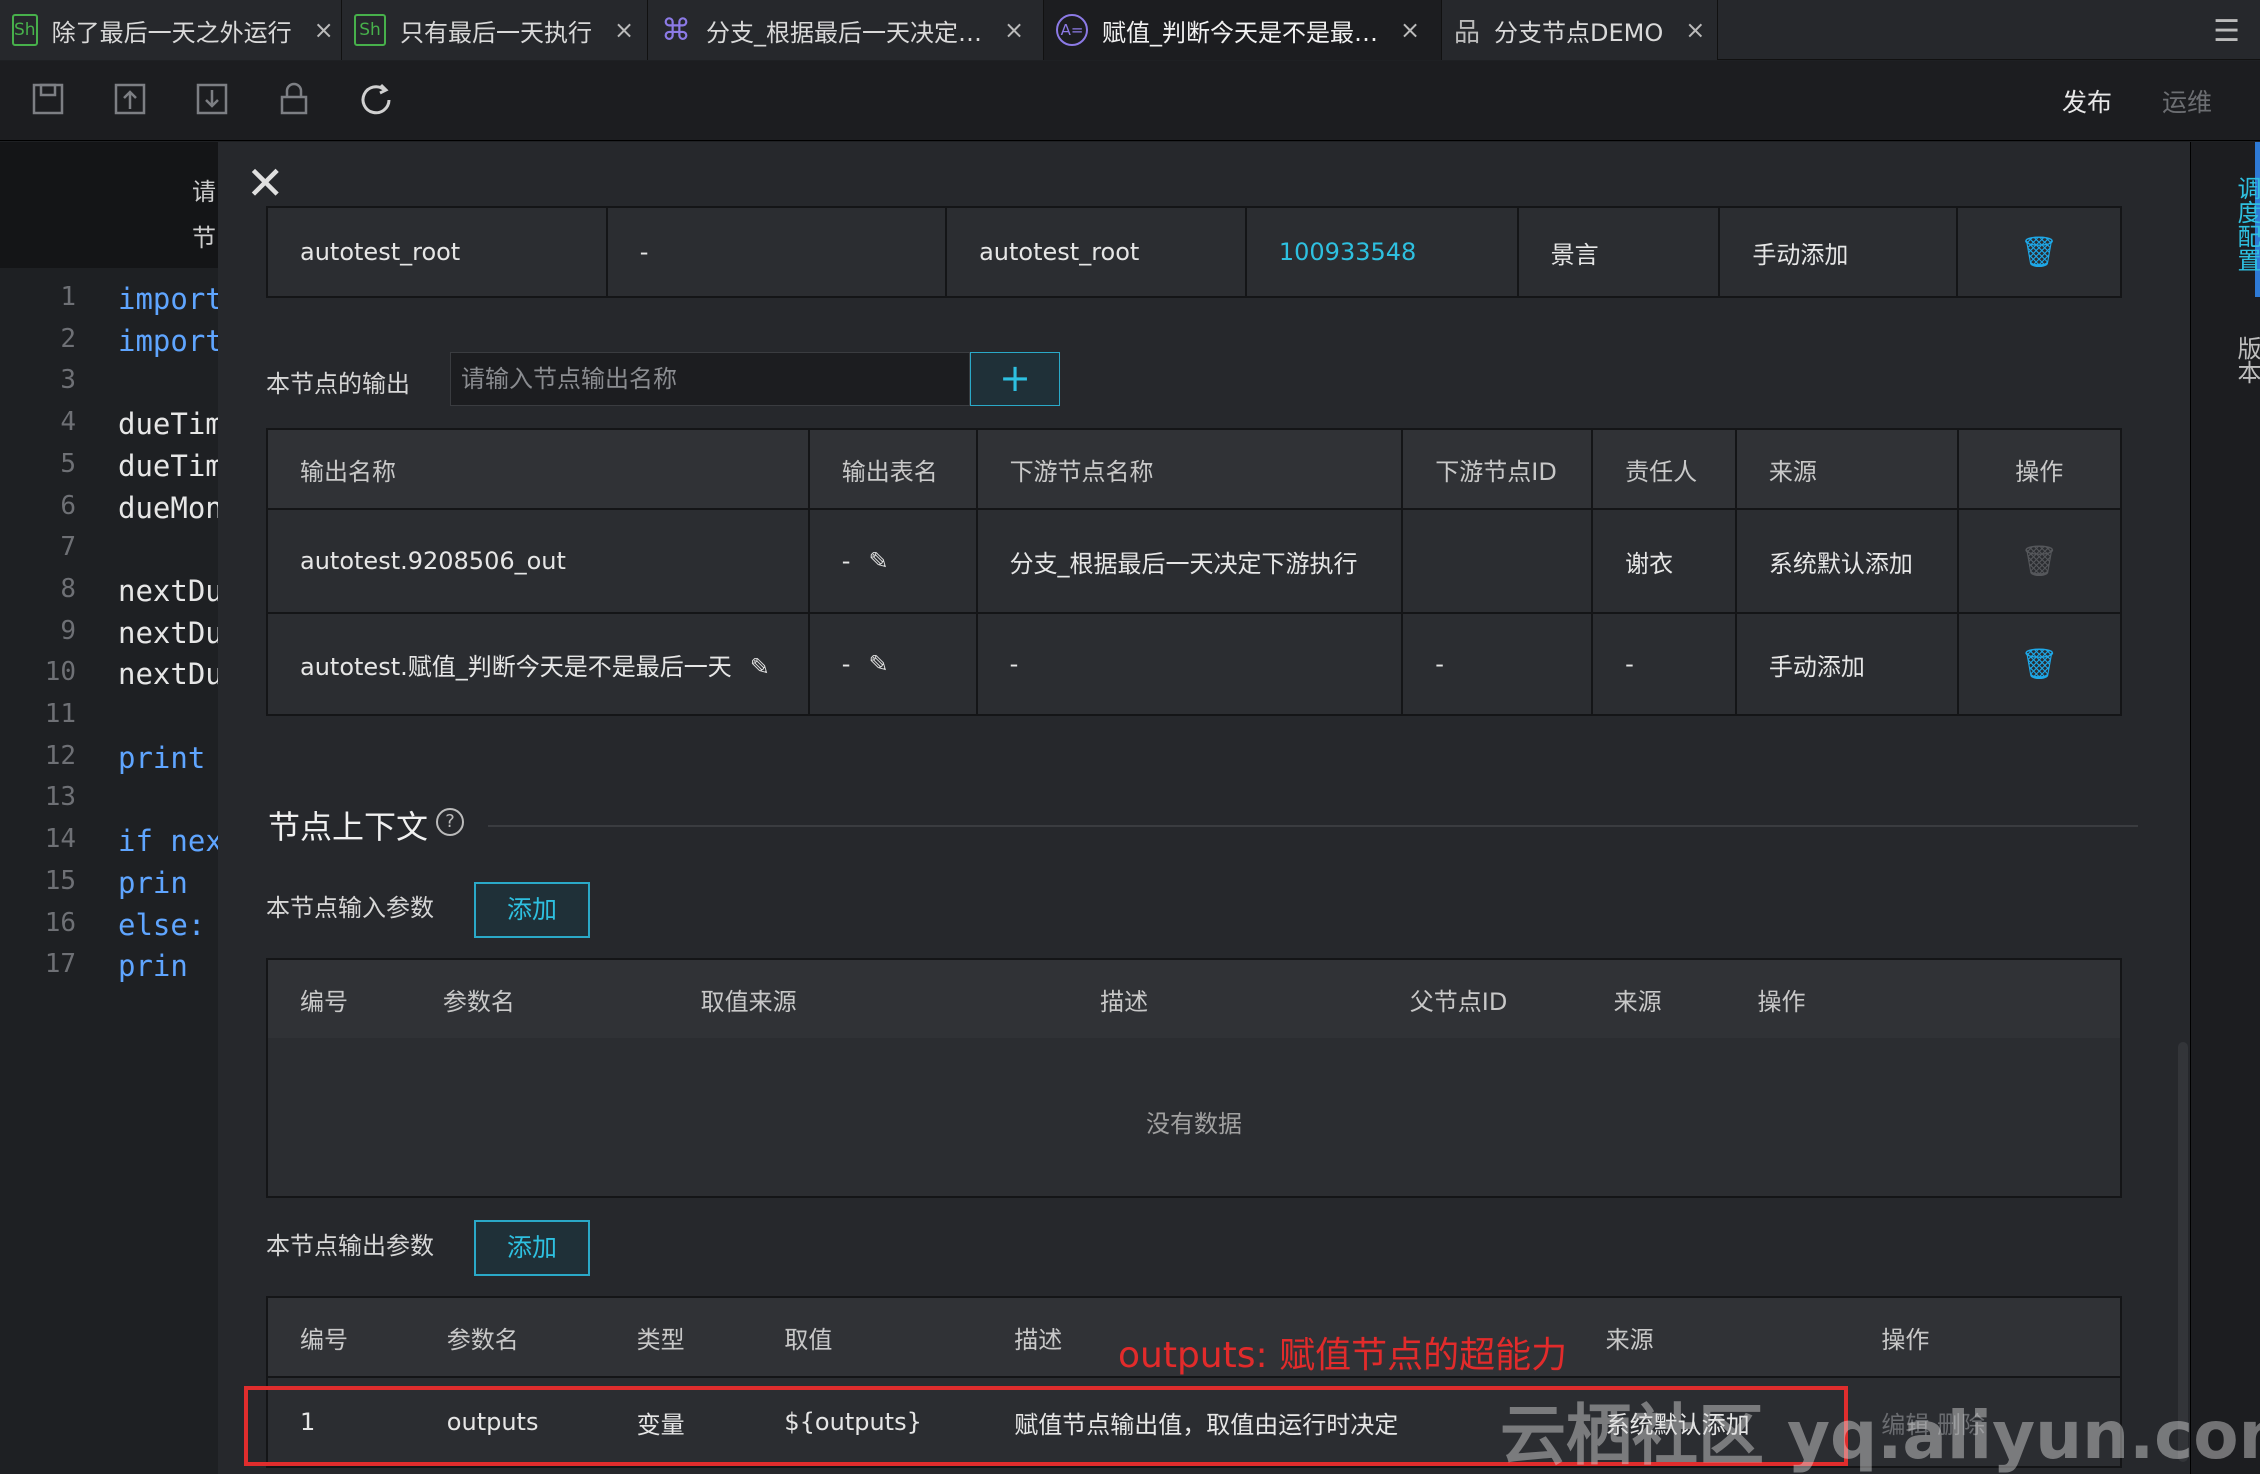 The width and height of the screenshot is (2260, 1474). Describe the element at coordinates (68, 297) in the screenshot. I see `line-number: 1` at that location.